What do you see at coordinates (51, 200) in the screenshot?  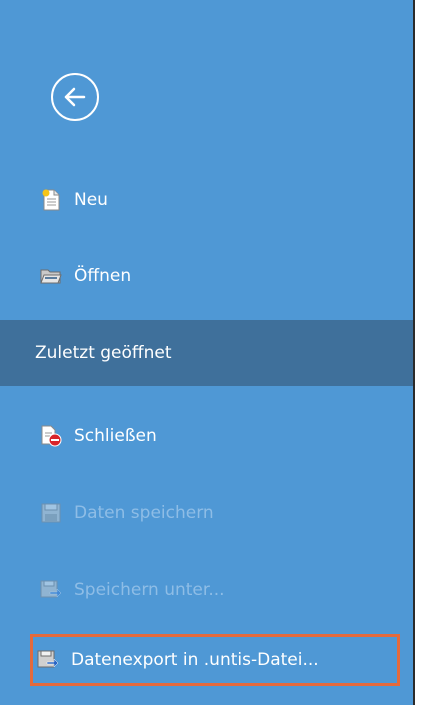 I see `new-document-icon` at bounding box center [51, 200].